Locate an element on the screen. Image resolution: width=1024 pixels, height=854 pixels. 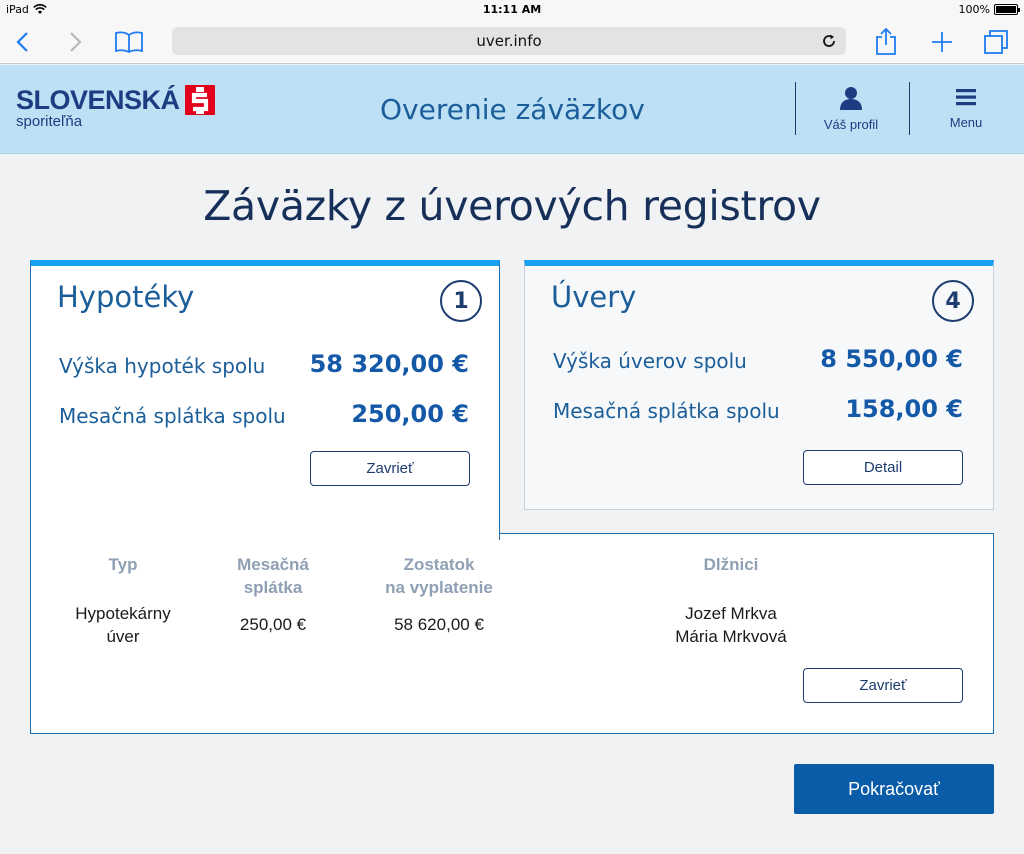
logo-main: SLOVENSKÁ is located at coordinates (115, 100).